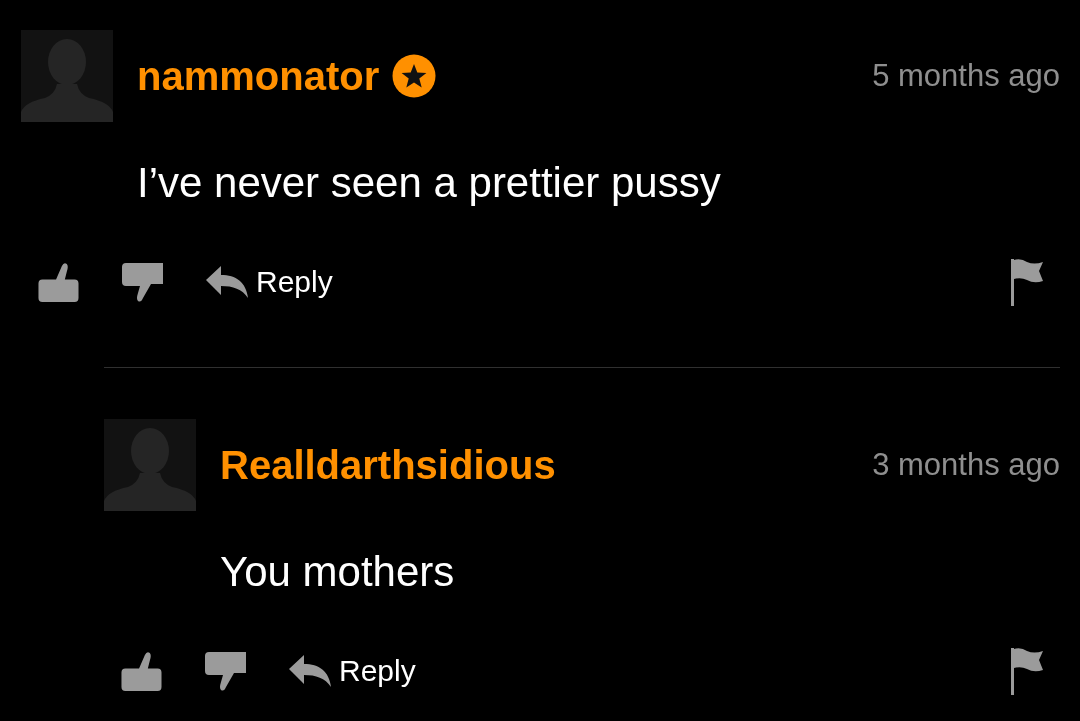  I want to click on comment-text: I’ve never seen a prettier pussy, so click(429, 183).